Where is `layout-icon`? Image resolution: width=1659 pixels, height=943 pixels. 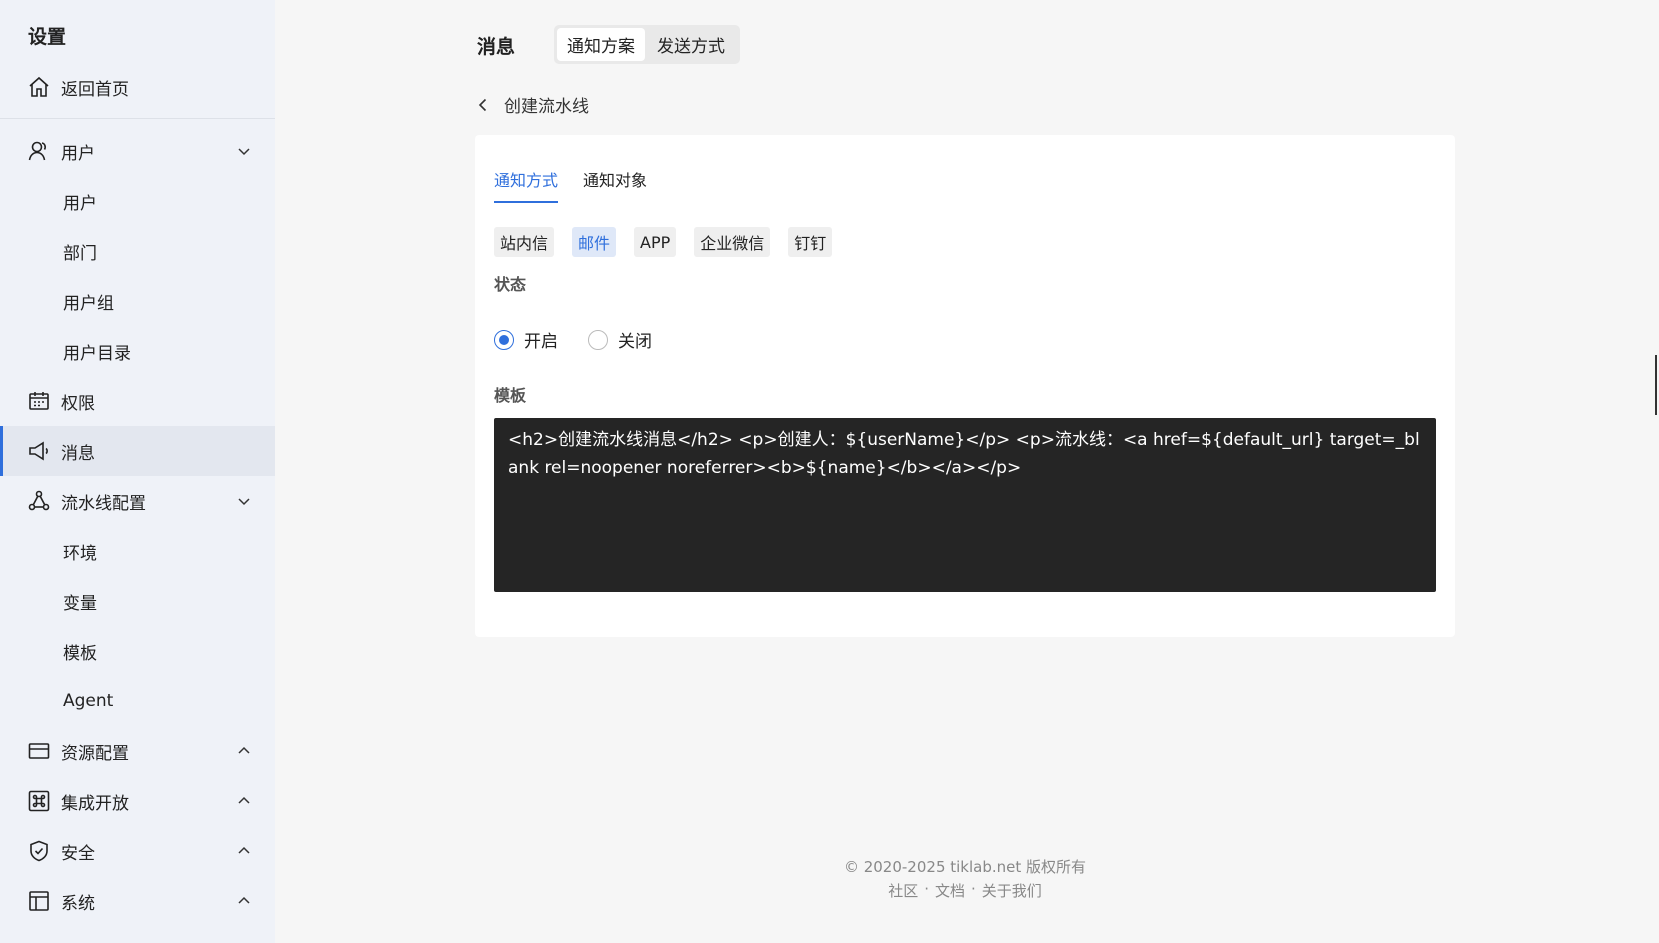 layout-icon is located at coordinates (39, 901).